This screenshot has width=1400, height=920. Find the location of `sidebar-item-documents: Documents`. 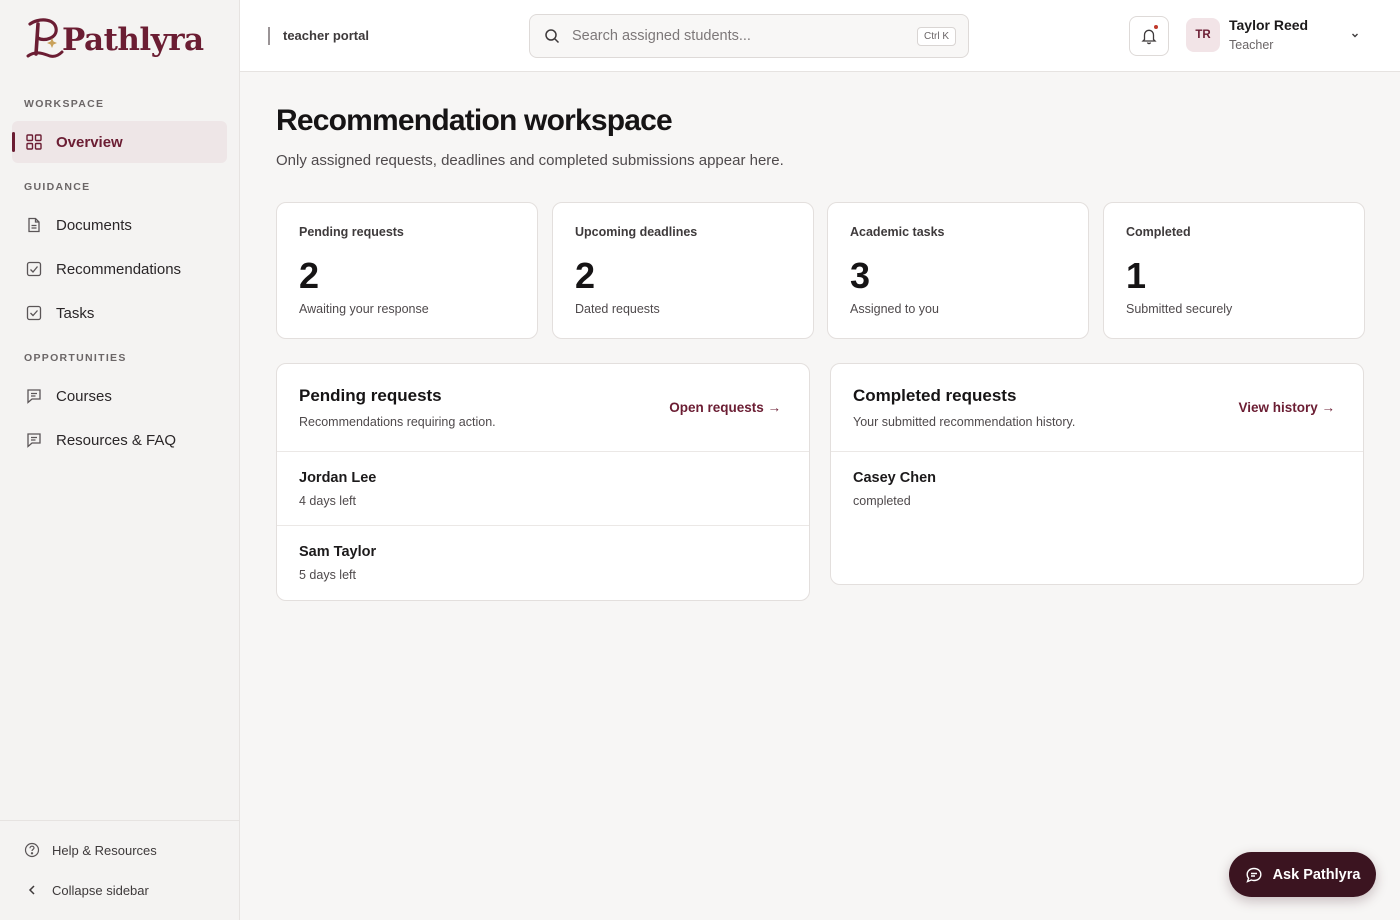

sidebar-item-documents: Documents is located at coordinates (119, 225).